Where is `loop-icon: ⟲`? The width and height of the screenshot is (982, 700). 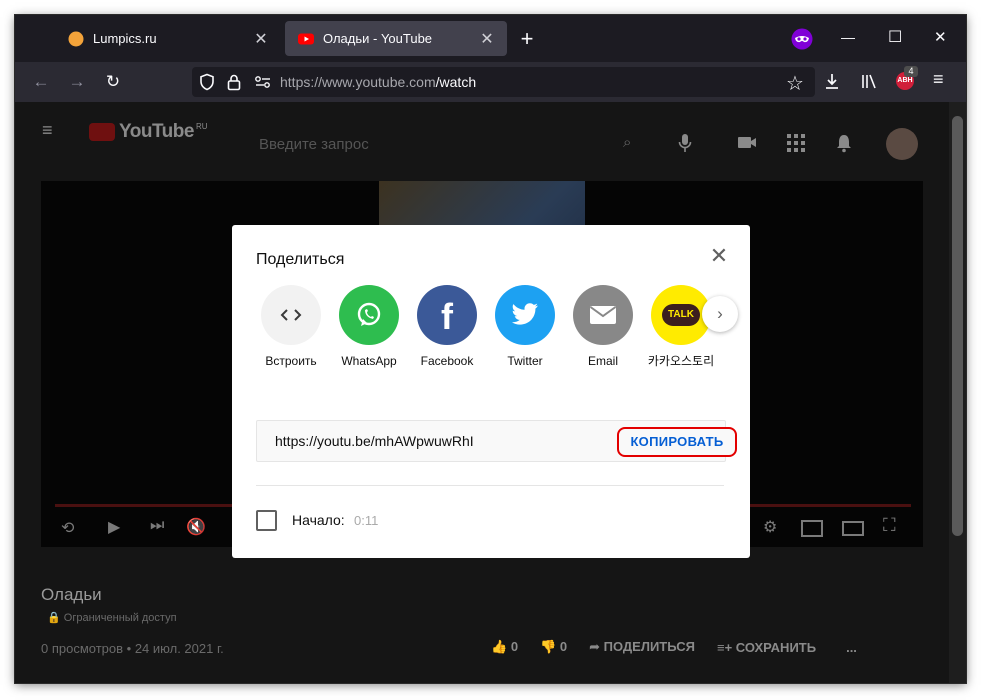
loop-icon: ⟲ is located at coordinates (67, 528).